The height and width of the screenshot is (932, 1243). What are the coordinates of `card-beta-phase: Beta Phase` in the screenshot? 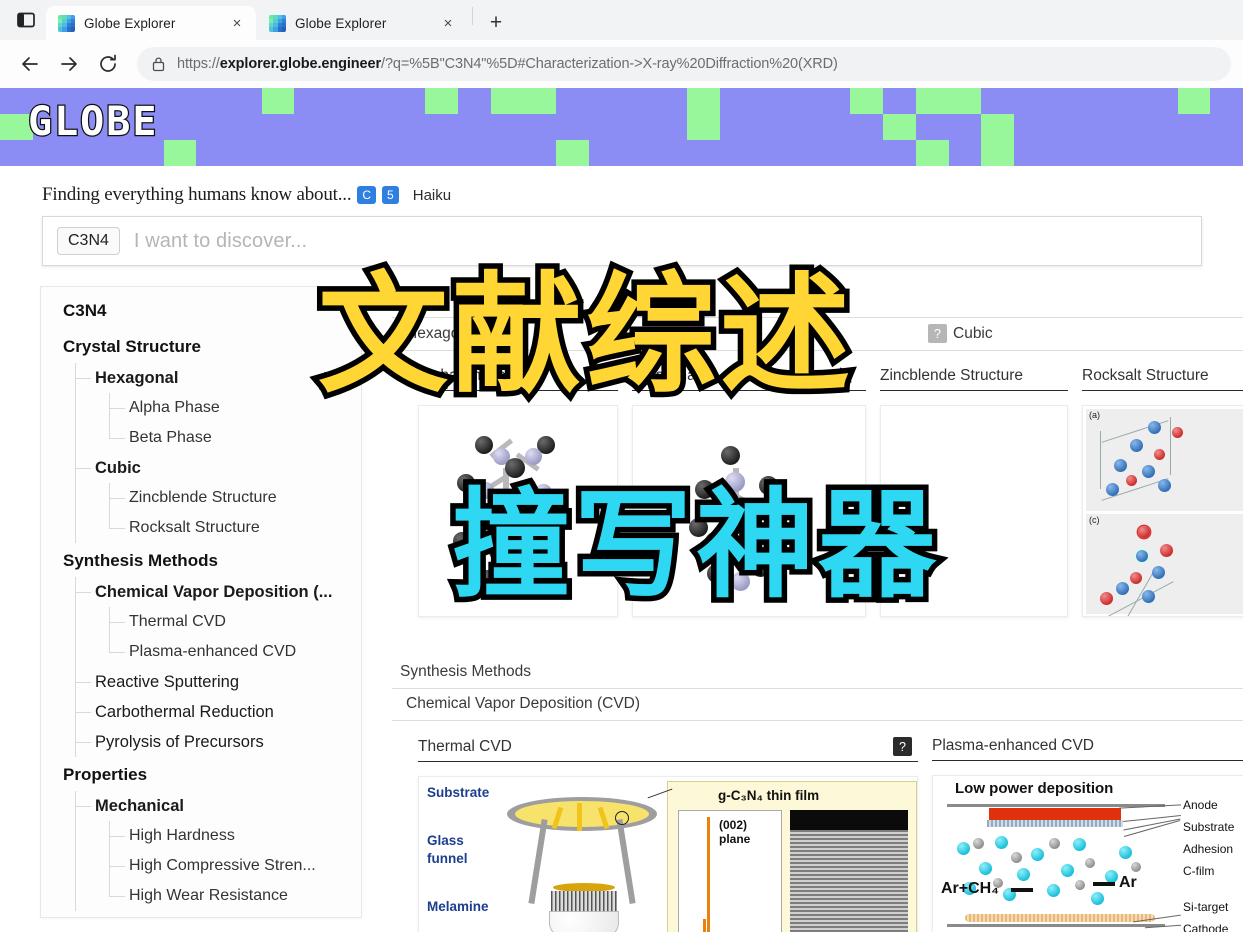 It's located at (749, 492).